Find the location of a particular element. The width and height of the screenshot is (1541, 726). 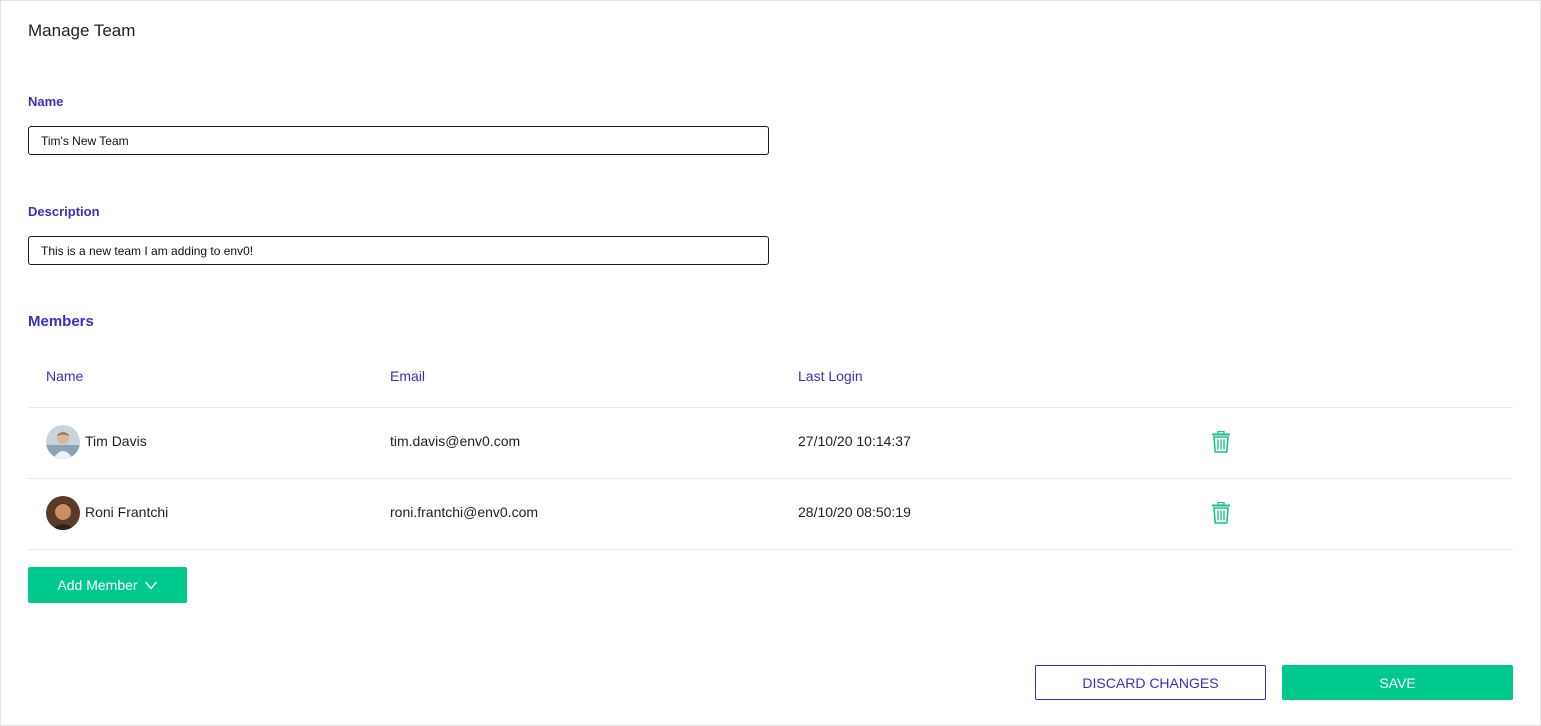

discard-changes-button: DISCARD CHANGES is located at coordinates (1150, 682).